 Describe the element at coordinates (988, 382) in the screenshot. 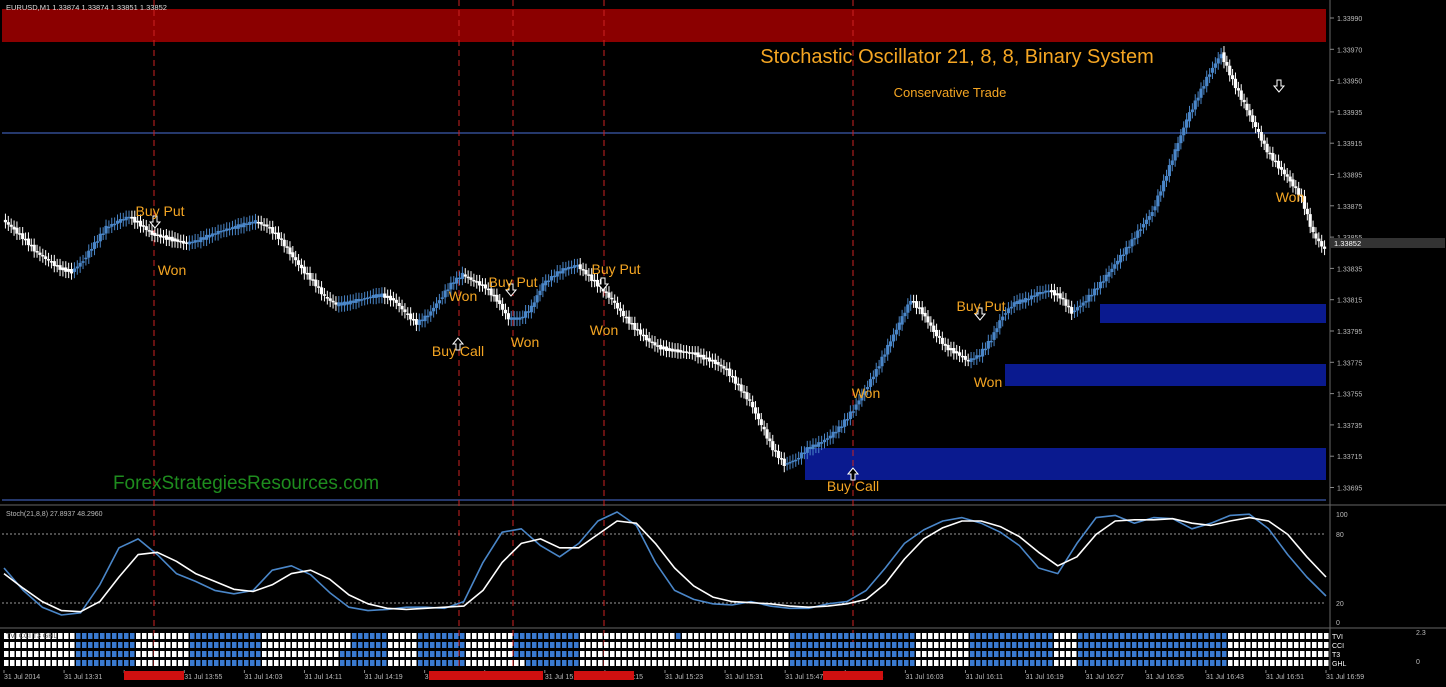

I see `signal-label: Won` at that location.